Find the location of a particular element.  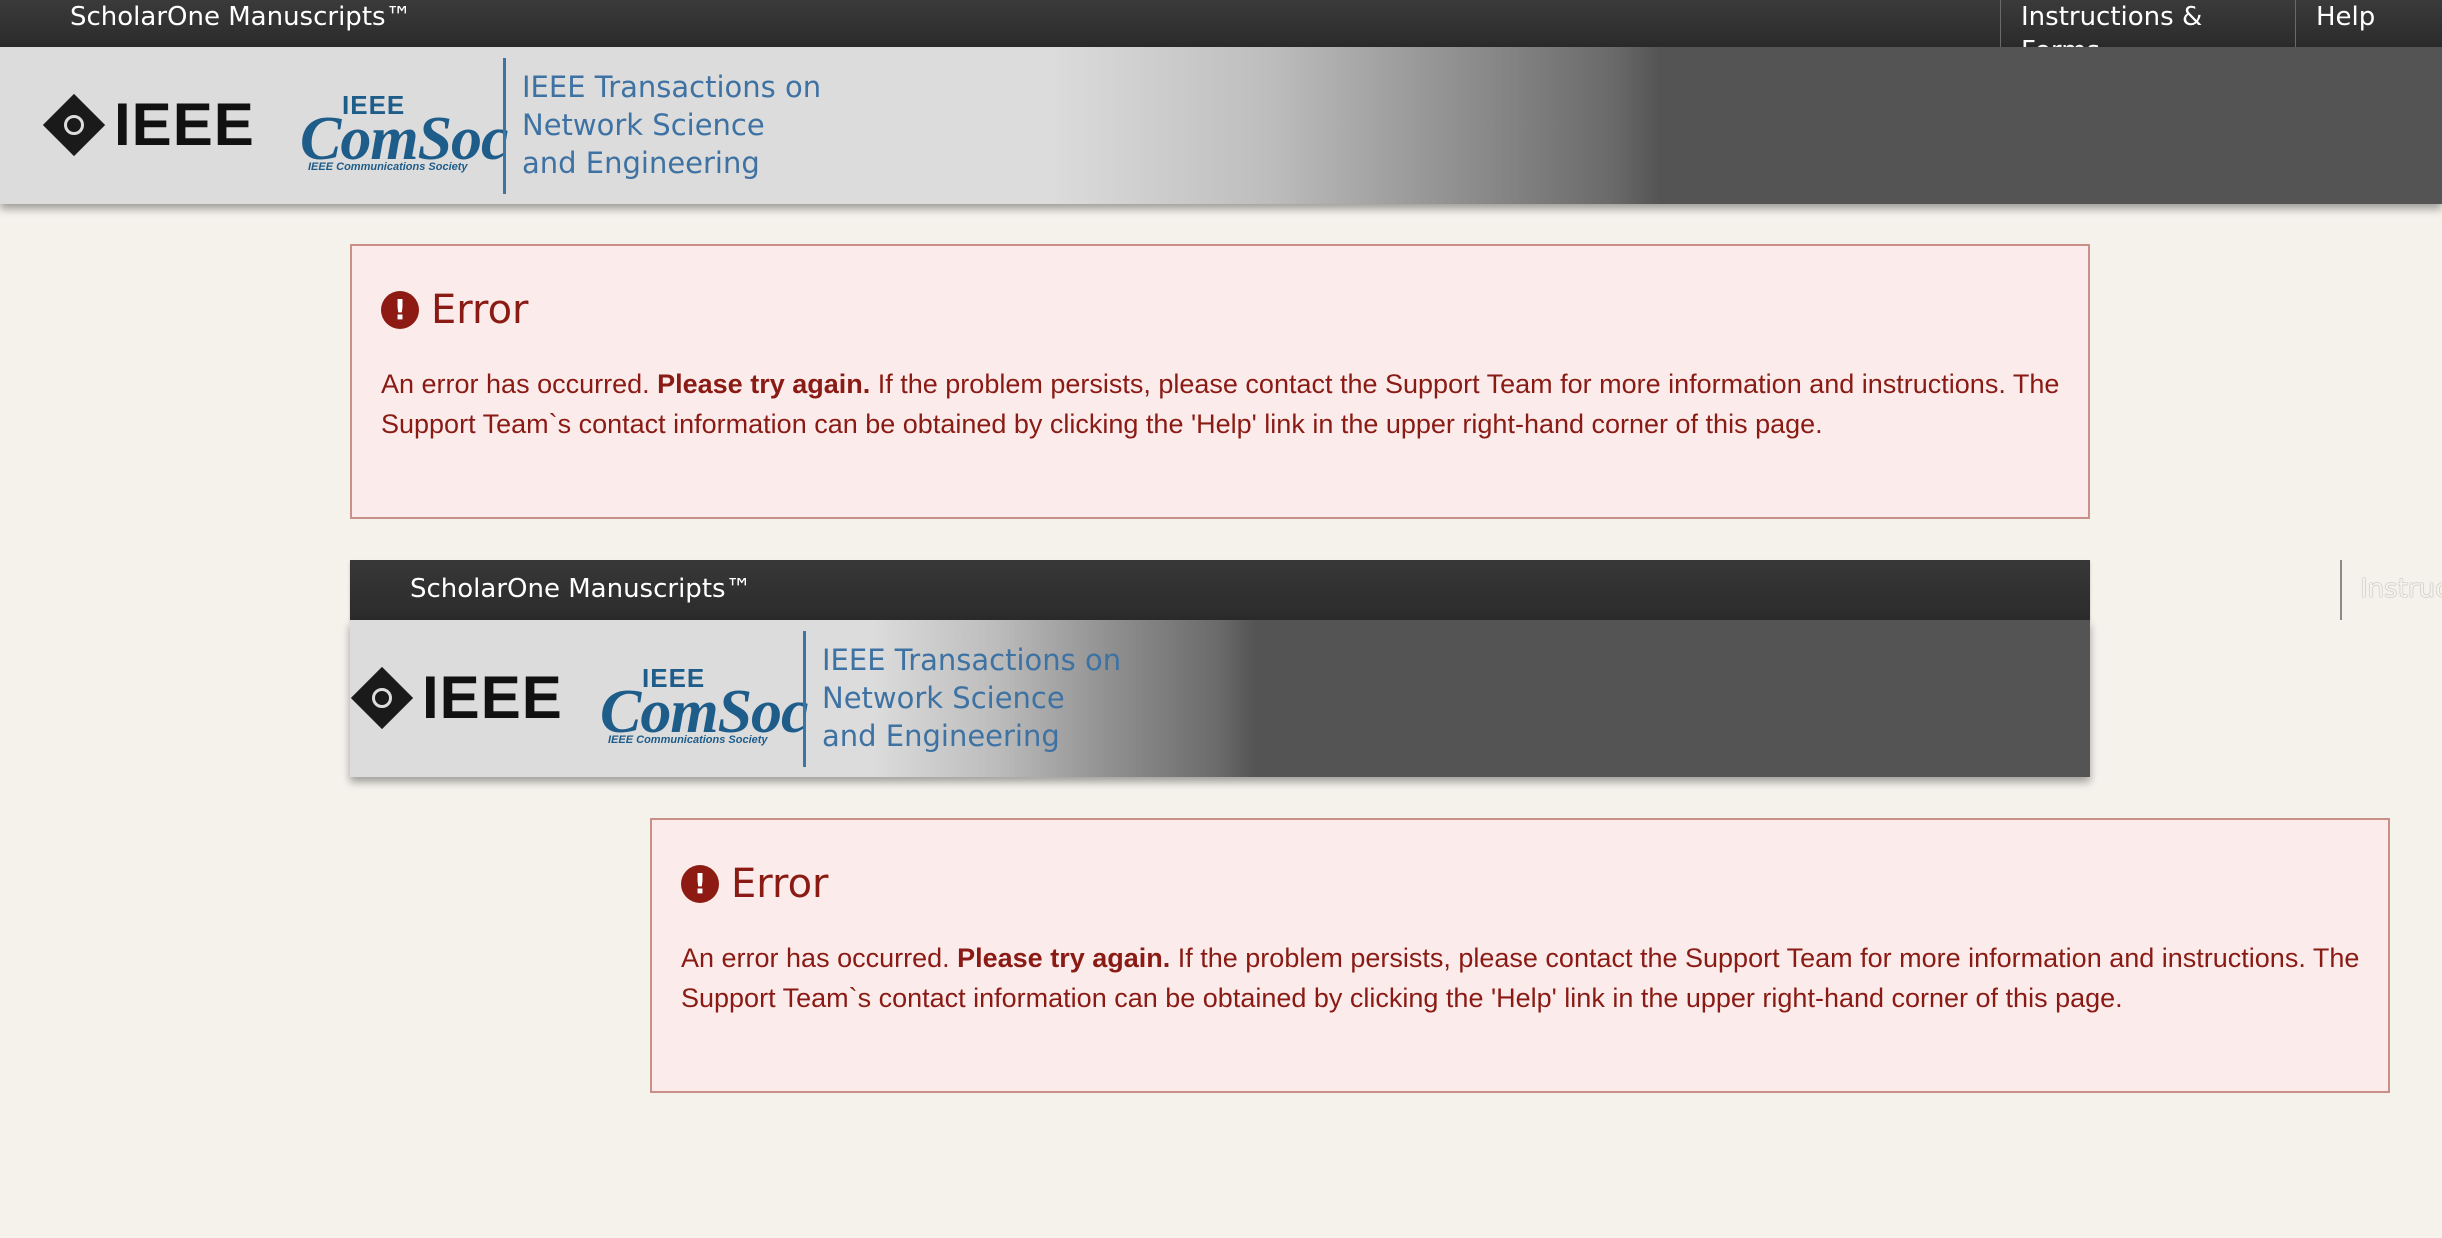

embedded-instructions-link: Instructions & Forms is located at coordinates (2391, 590).